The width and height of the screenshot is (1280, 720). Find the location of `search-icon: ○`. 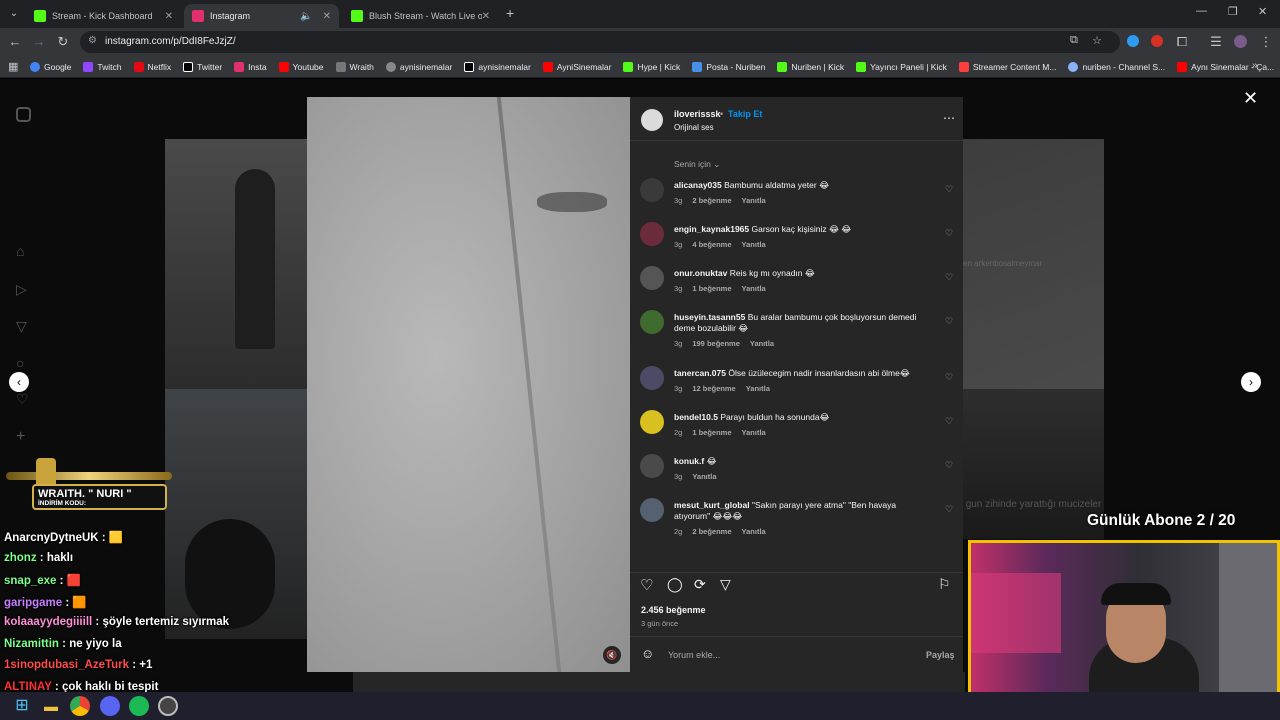

search-icon: ○ is located at coordinates (20, 363).